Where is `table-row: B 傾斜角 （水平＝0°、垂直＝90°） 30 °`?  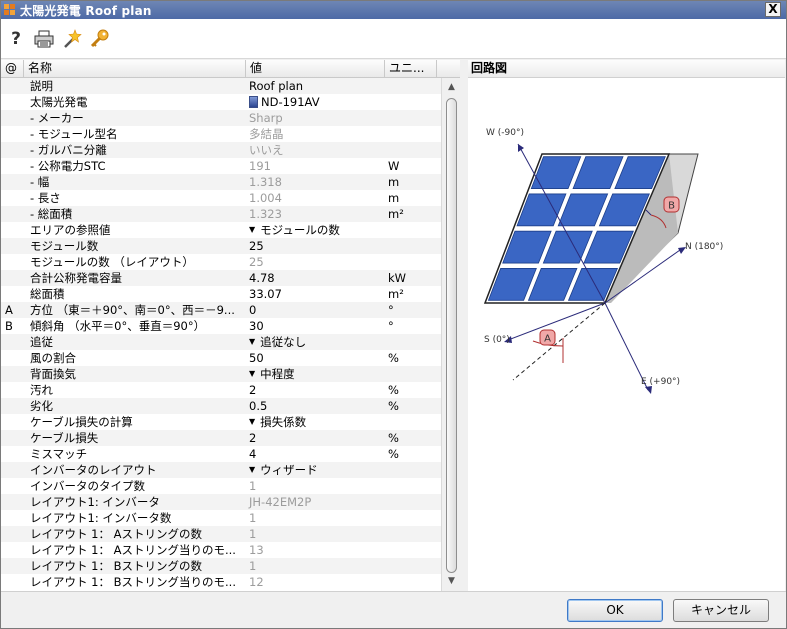
table-row: B 傾斜角 （水平＝0°、垂直＝90°） 30 ° is located at coordinates (221, 326).